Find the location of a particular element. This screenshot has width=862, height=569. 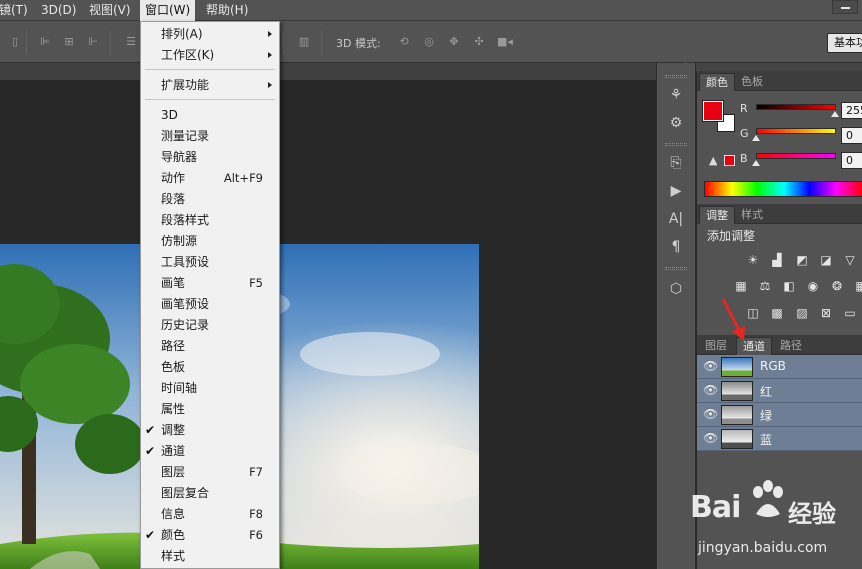

3d-roll-icon: ◎ is located at coordinates (429, 42).